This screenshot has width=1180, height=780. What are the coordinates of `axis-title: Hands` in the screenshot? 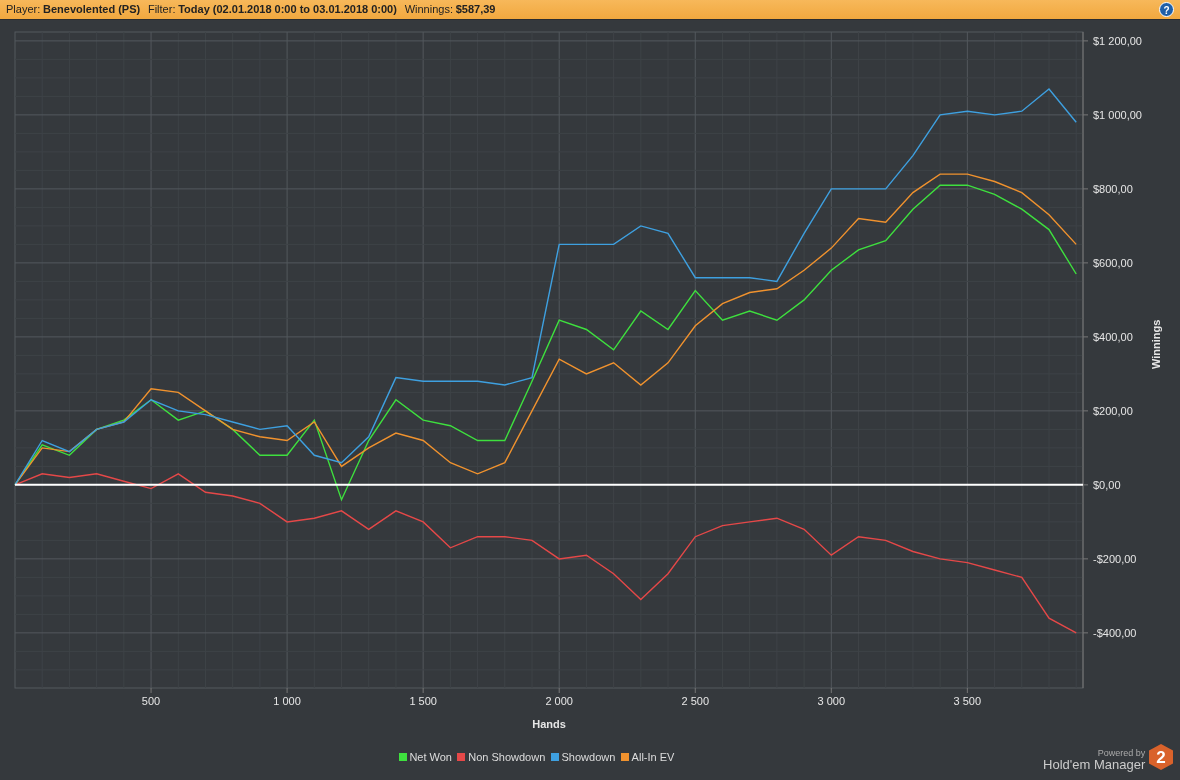 It's located at (549, 724).